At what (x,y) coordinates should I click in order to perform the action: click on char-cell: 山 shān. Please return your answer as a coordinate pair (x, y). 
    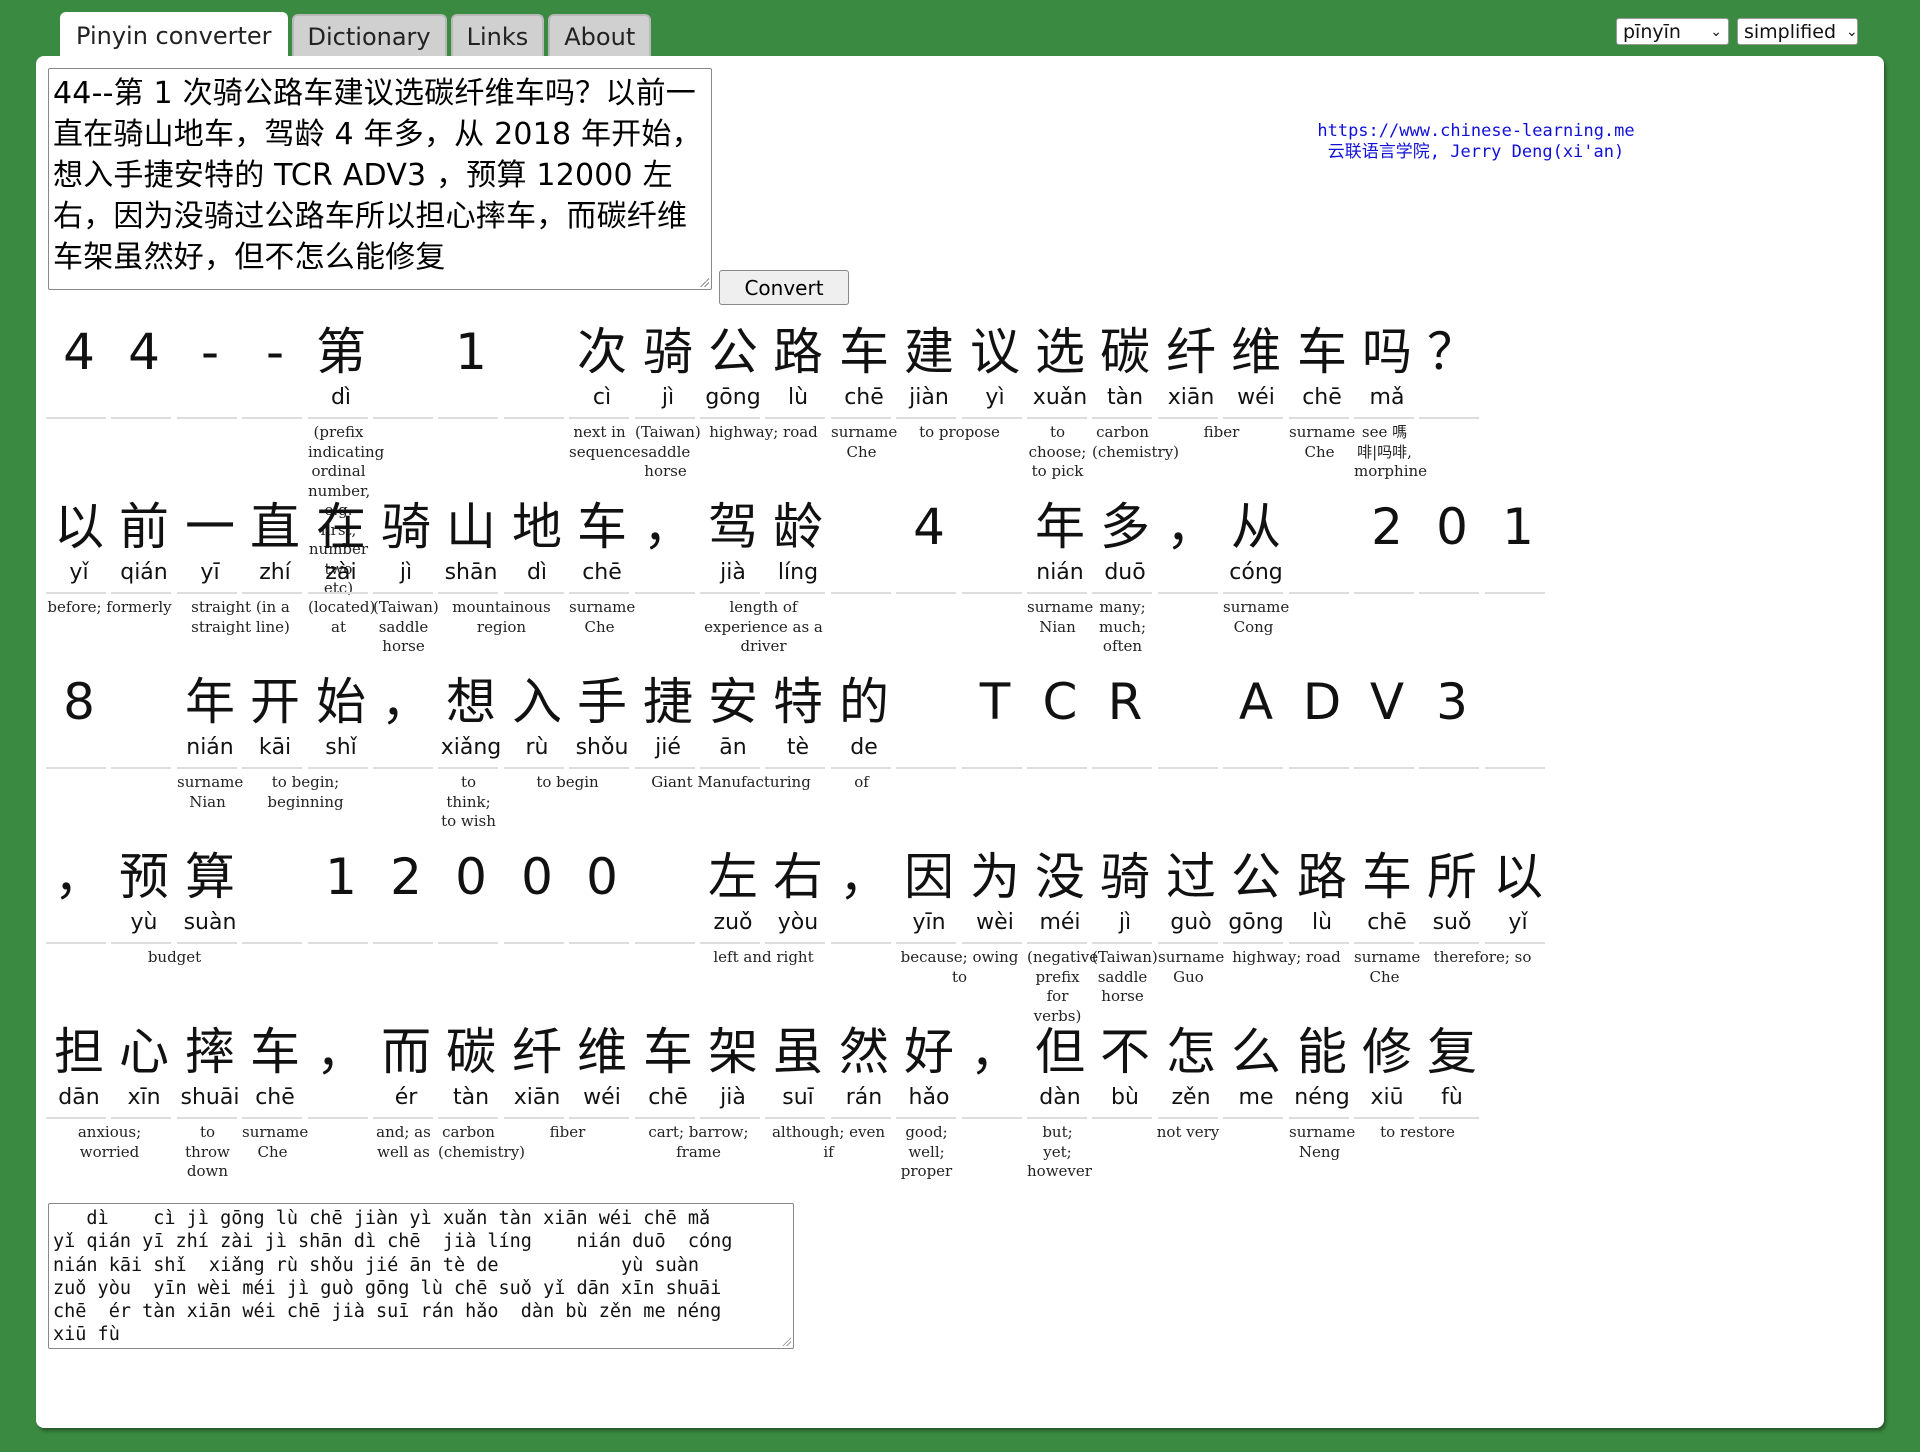
    Looking at the image, I should click on (471, 542).